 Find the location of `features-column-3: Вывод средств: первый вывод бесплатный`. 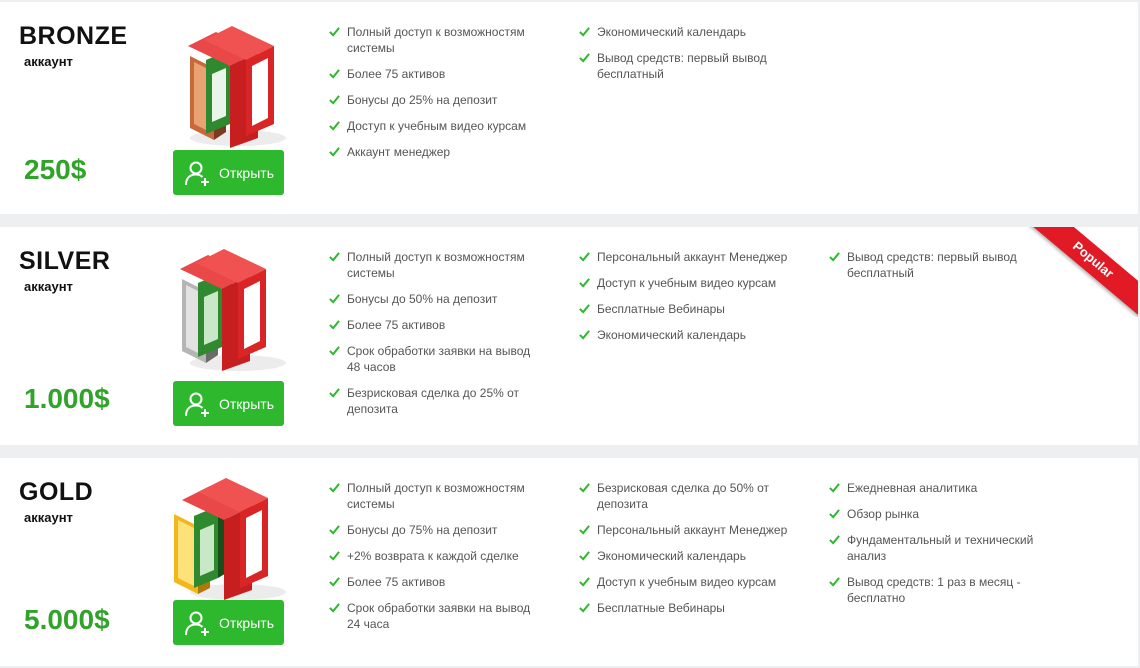

features-column-3: Вывод средств: первый вывод бесплатный is located at coordinates (936, 270).